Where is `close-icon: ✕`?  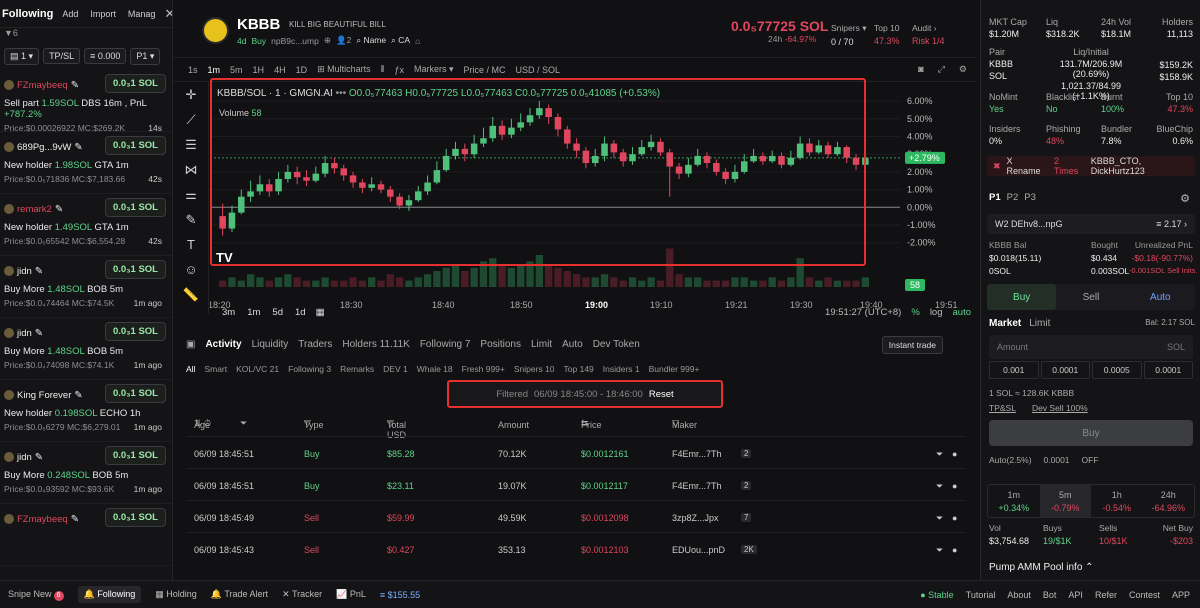 close-icon: ✕ is located at coordinates (168, 14).